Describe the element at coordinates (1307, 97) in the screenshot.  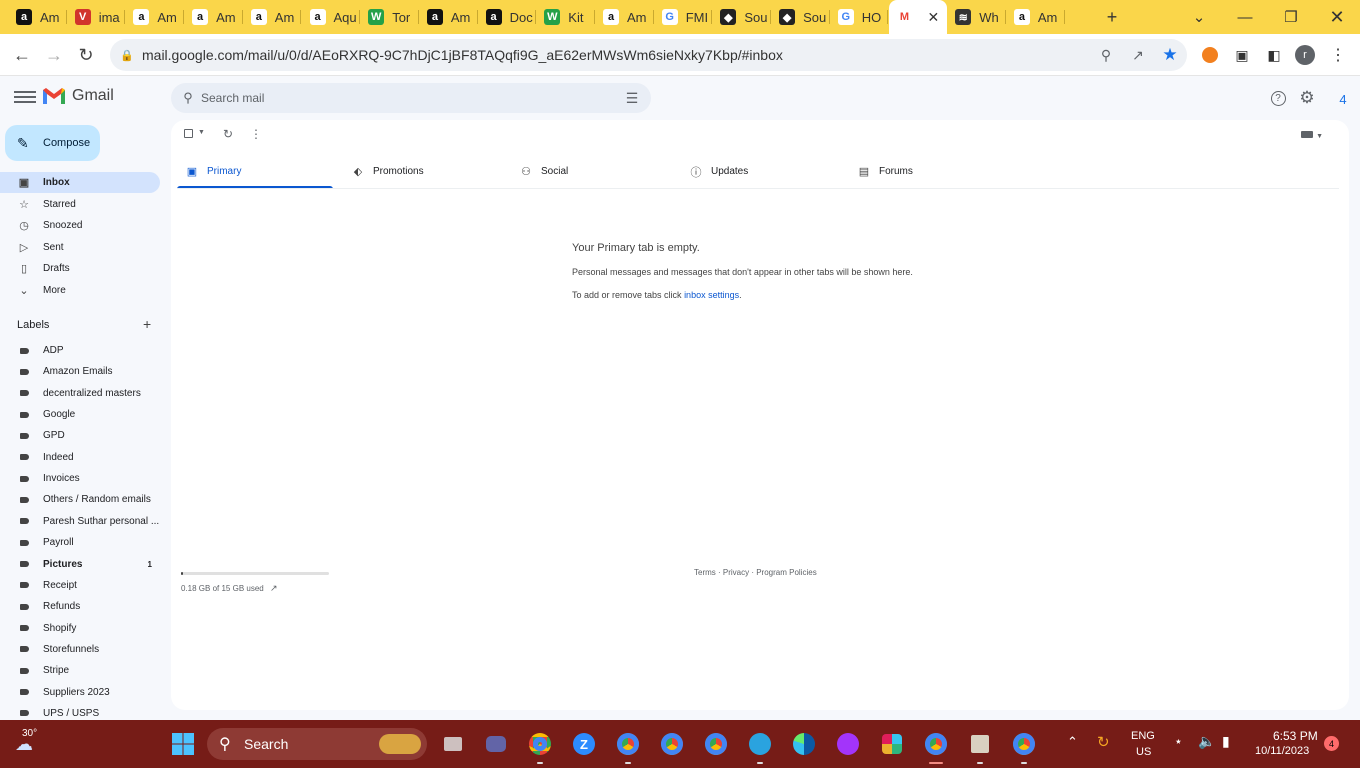
I see `settings-gear-icon: ⚙` at that location.